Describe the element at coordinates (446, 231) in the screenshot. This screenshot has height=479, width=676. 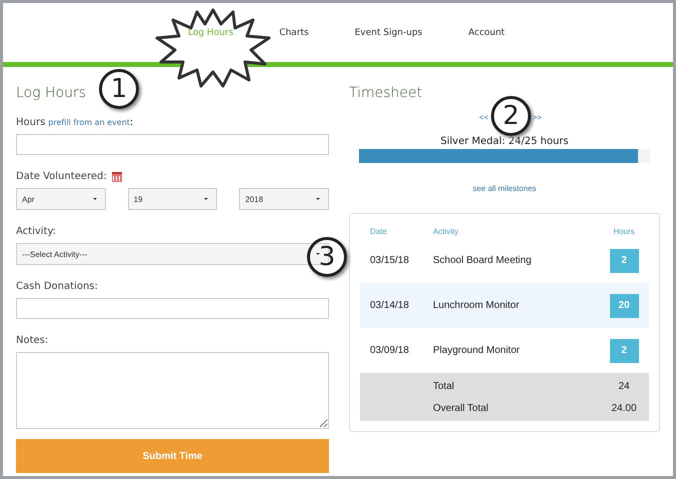
I see `column-header: Activity` at that location.